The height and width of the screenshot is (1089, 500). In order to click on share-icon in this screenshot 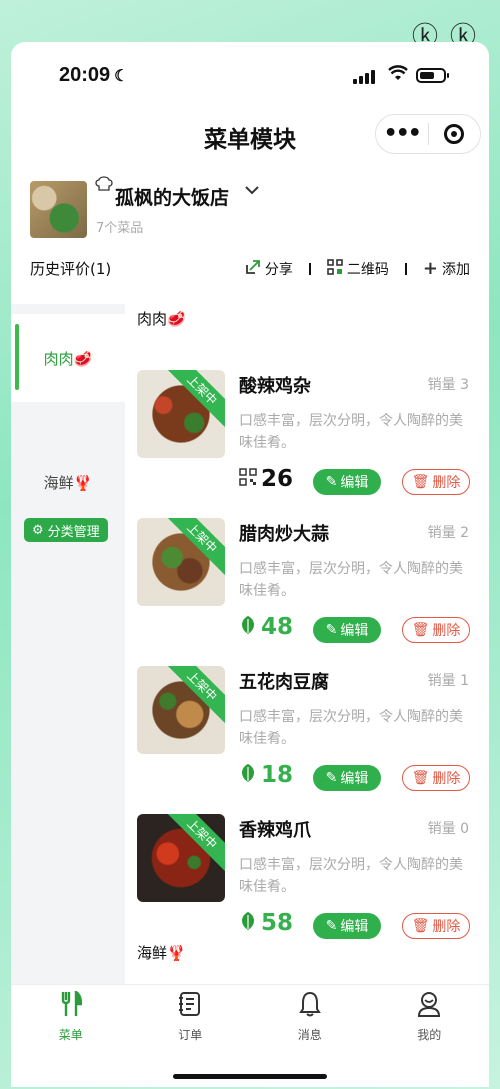, I will do `click(253, 269)`.